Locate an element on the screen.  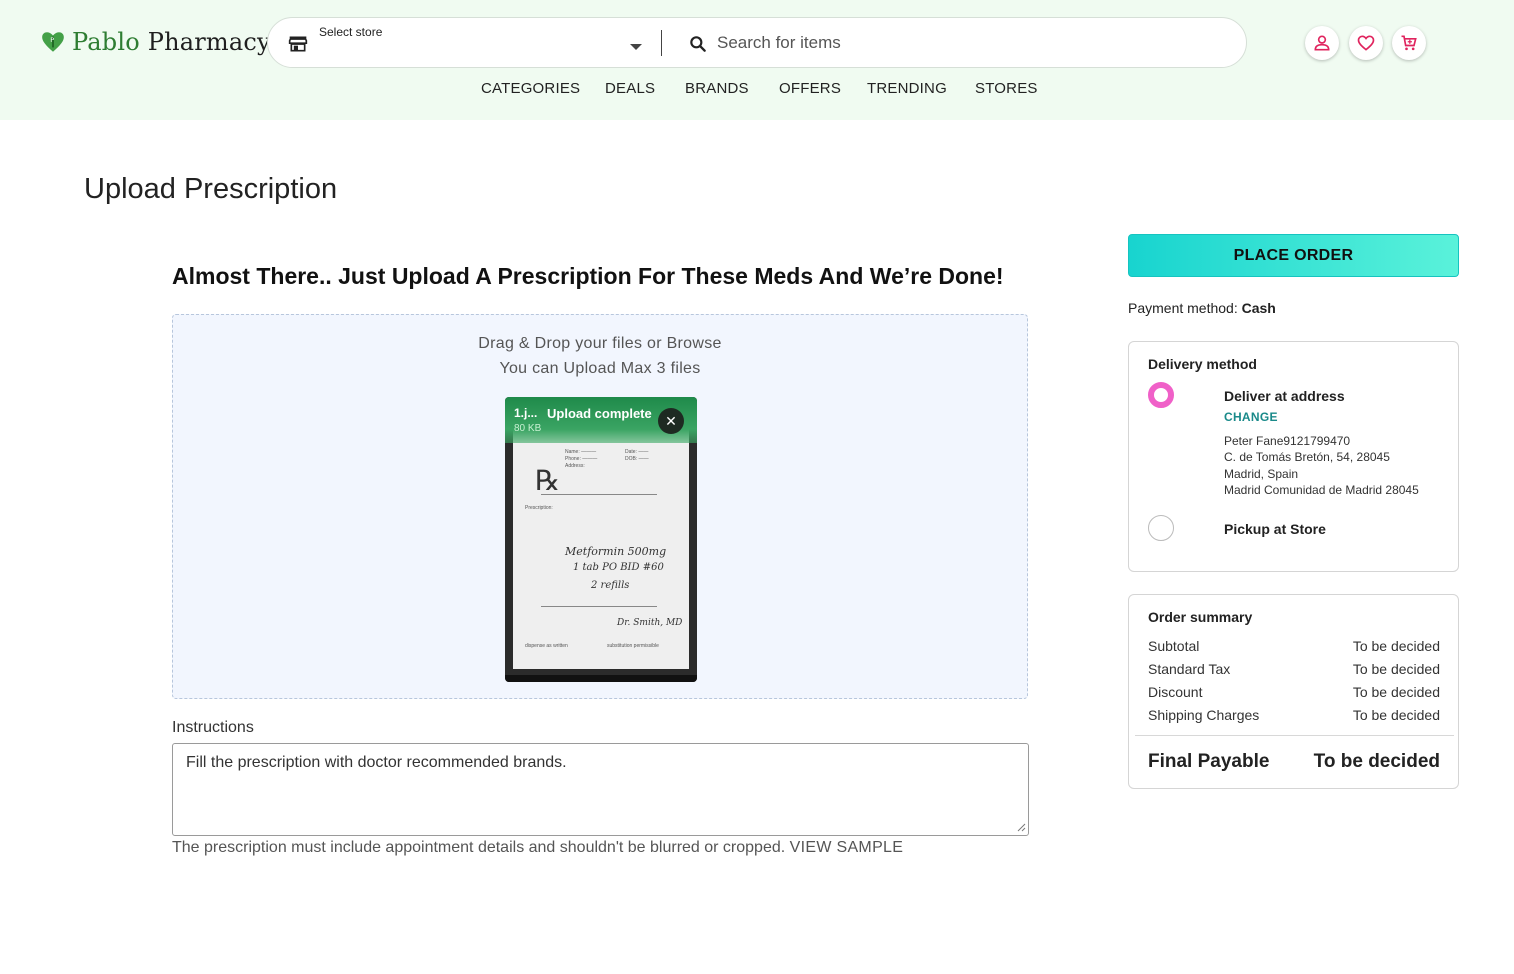
svg-text: P is located at coordinates (52, 40).